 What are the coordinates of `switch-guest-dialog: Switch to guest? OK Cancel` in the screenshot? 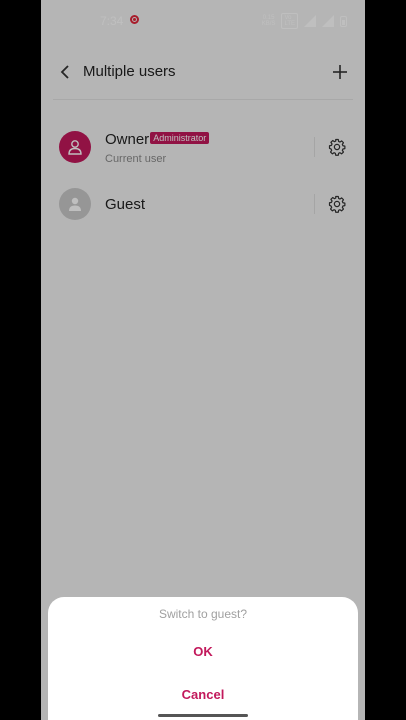 It's located at (203, 658).